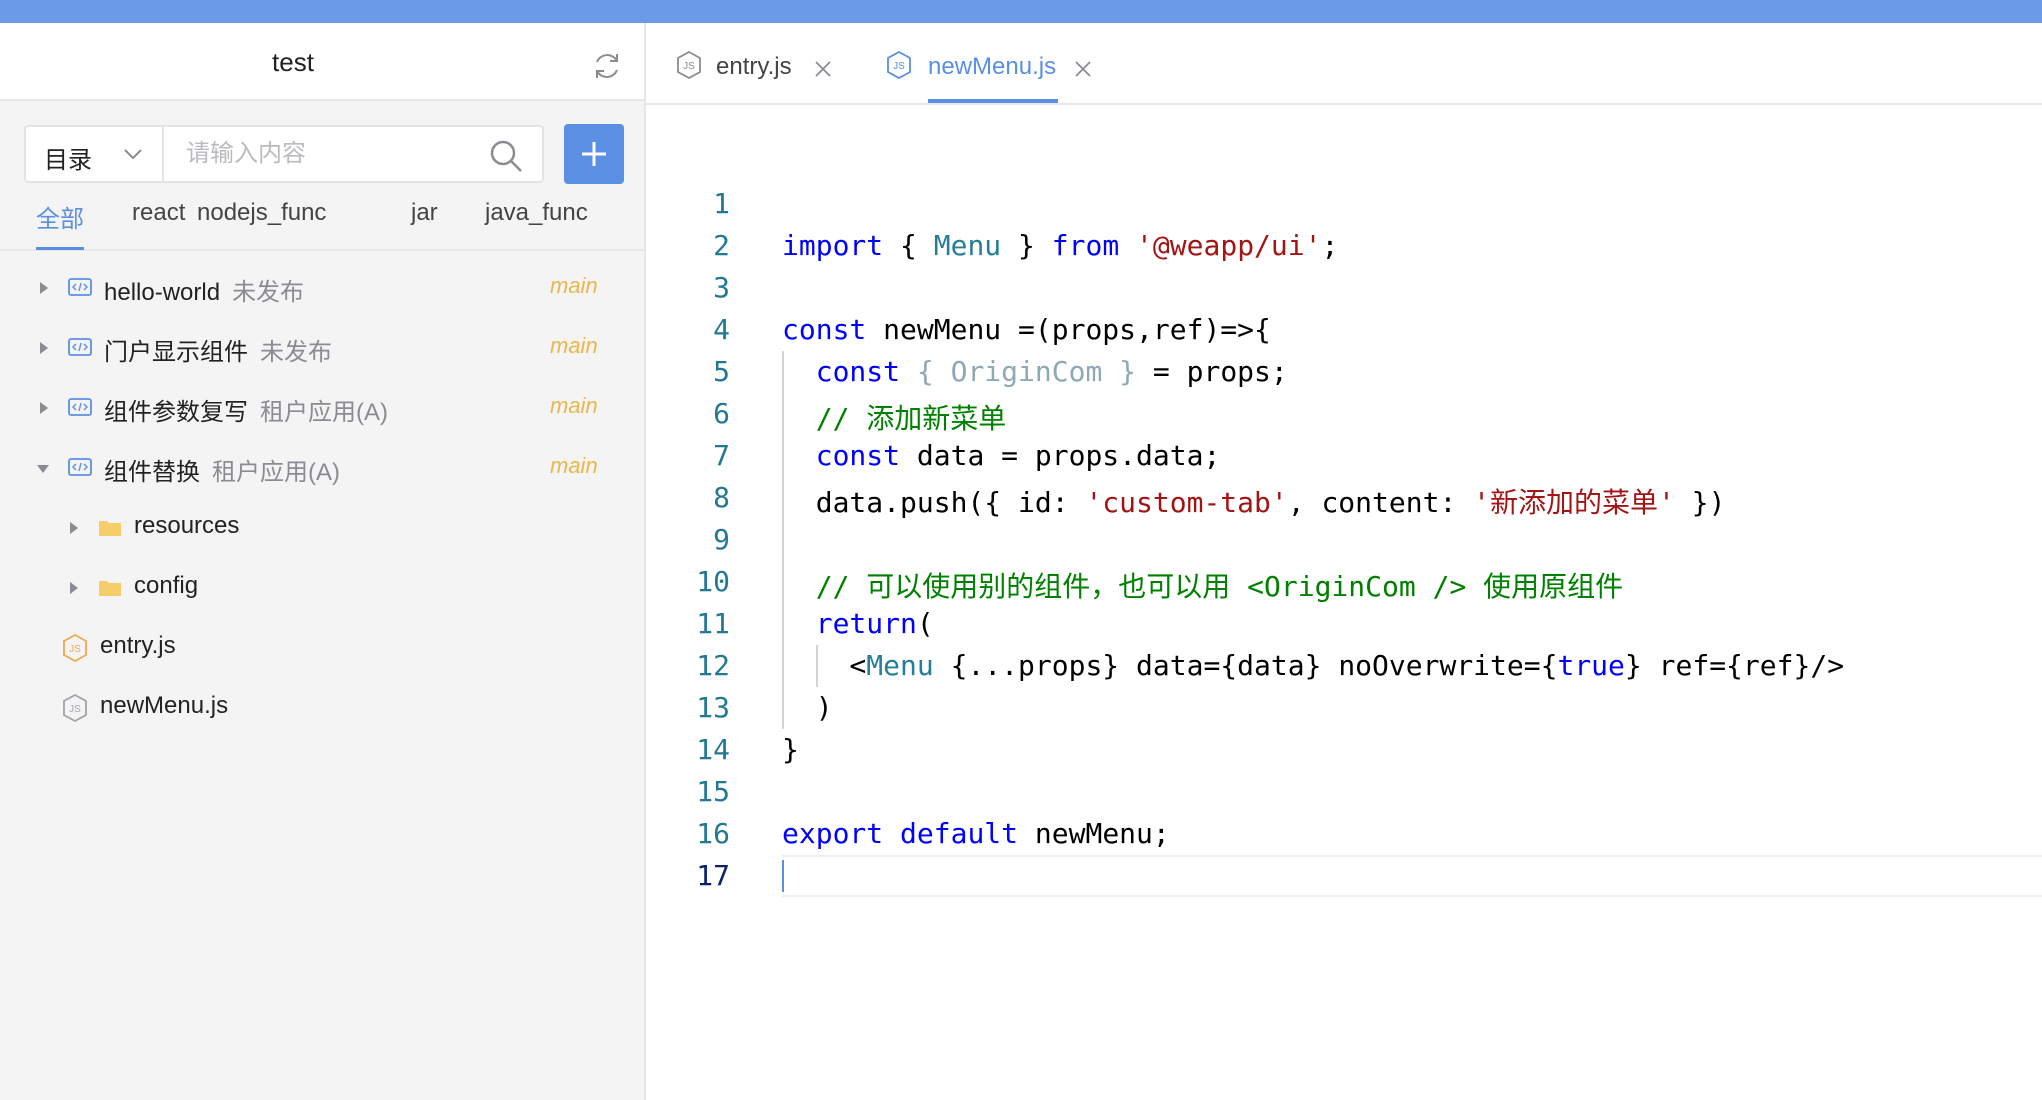 This screenshot has height=1100, width=2042. I want to click on code-line: 3, so click(1344, 288).